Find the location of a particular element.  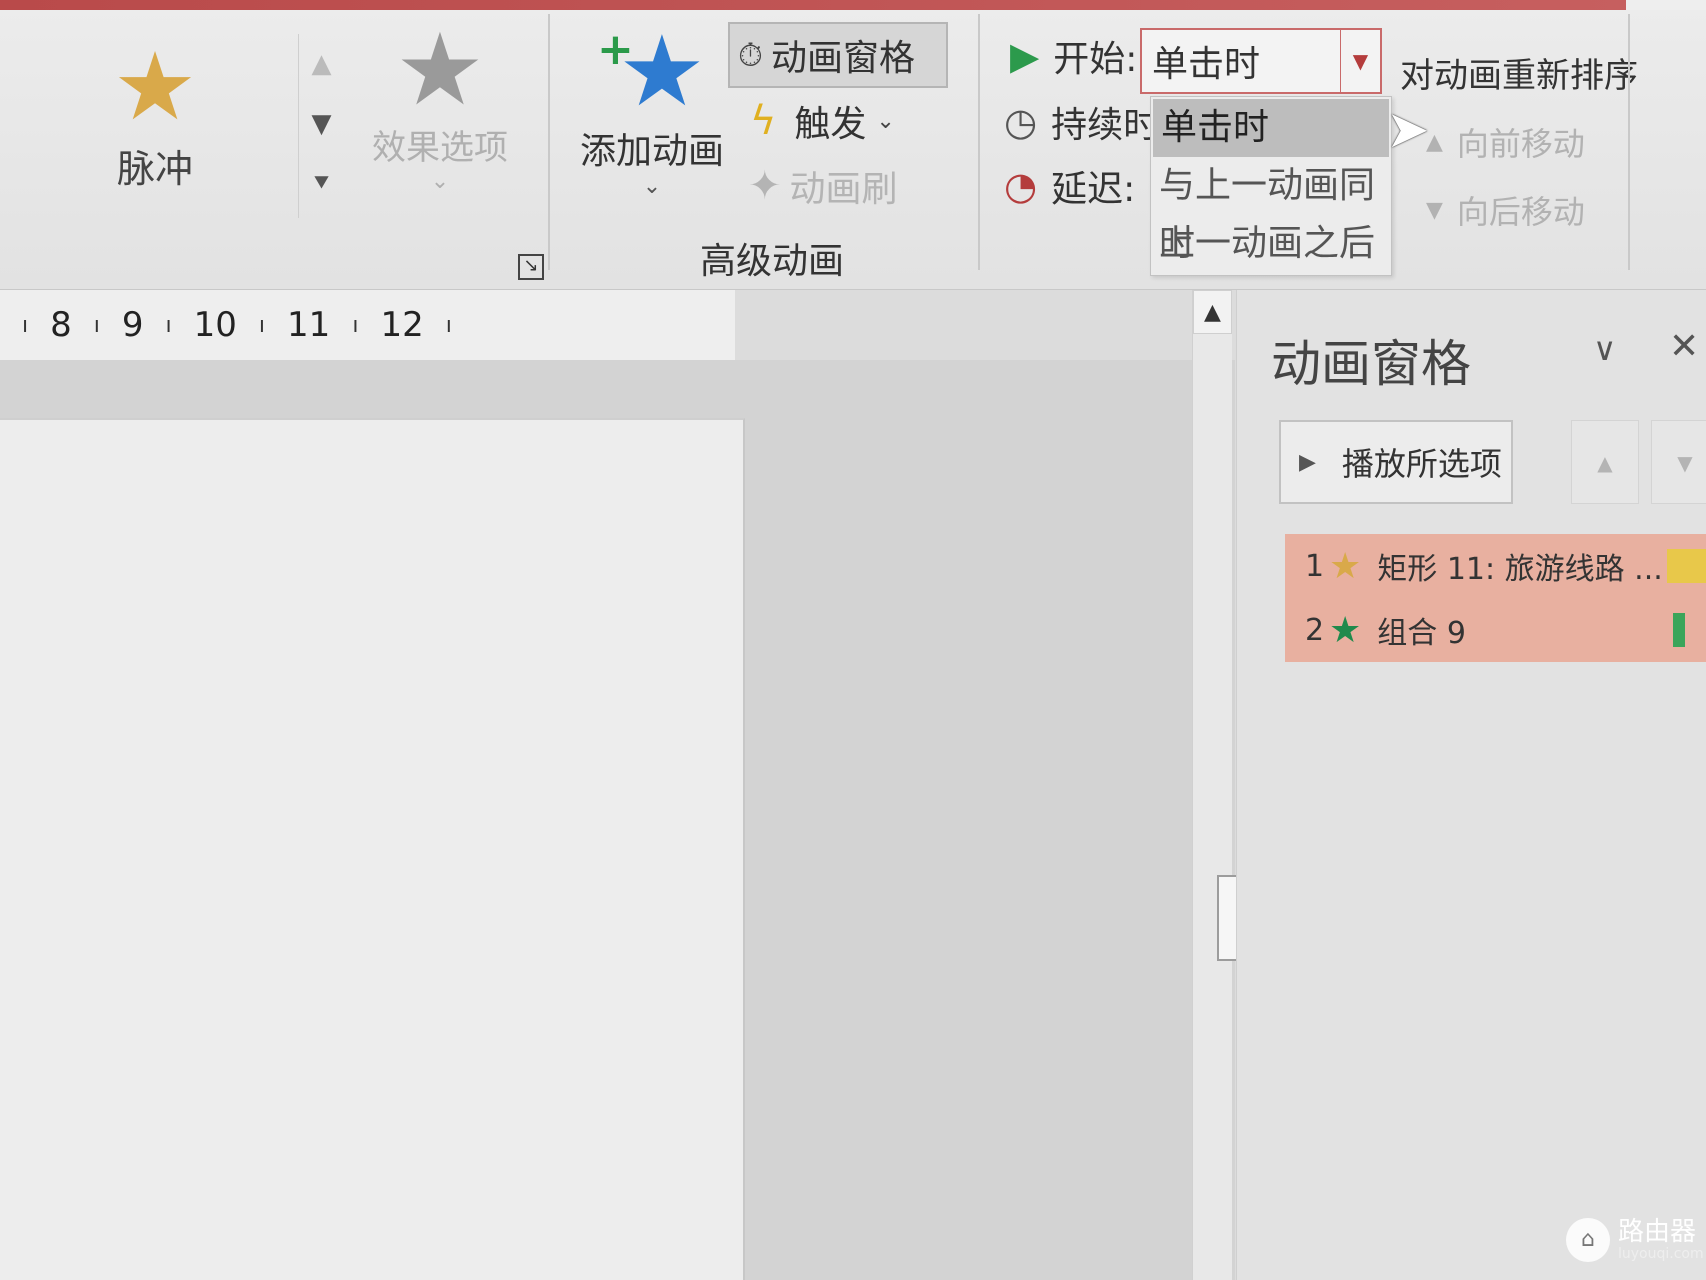

animation-pane-title: 动画窗格 is located at coordinates (1371, 364).